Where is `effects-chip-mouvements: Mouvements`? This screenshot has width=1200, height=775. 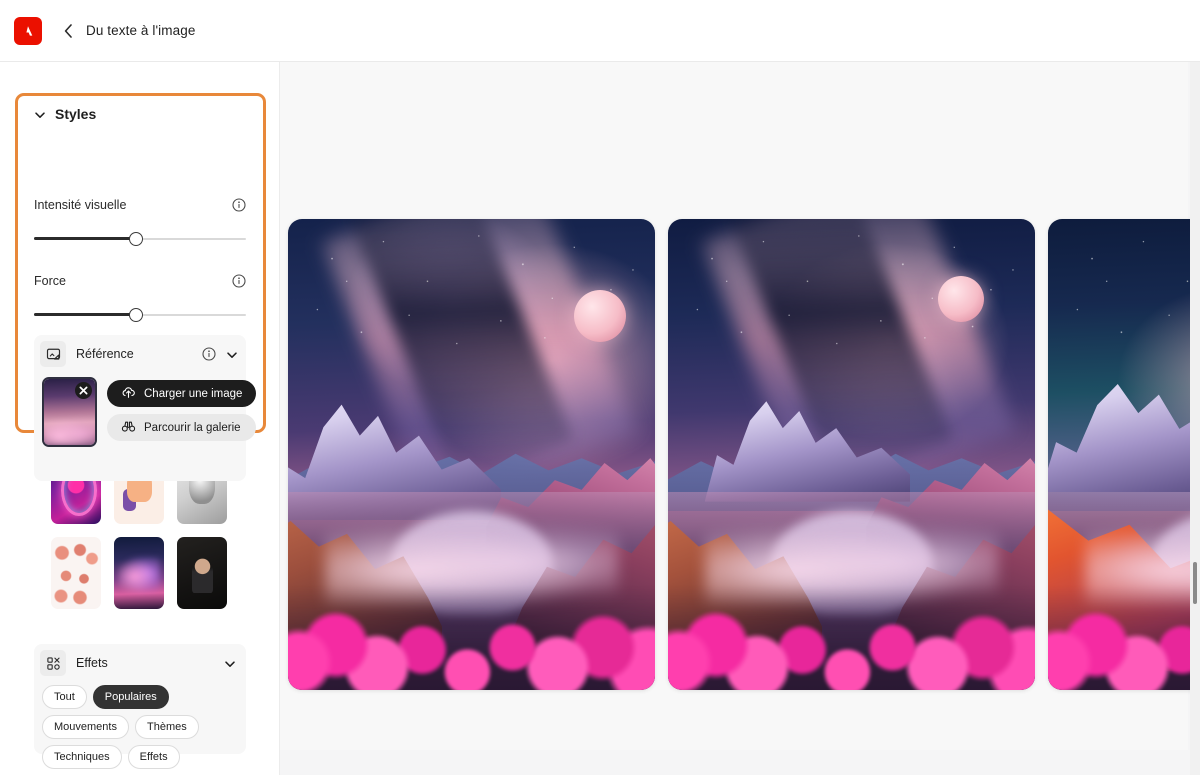 effects-chip-mouvements: Mouvements is located at coordinates (85, 727).